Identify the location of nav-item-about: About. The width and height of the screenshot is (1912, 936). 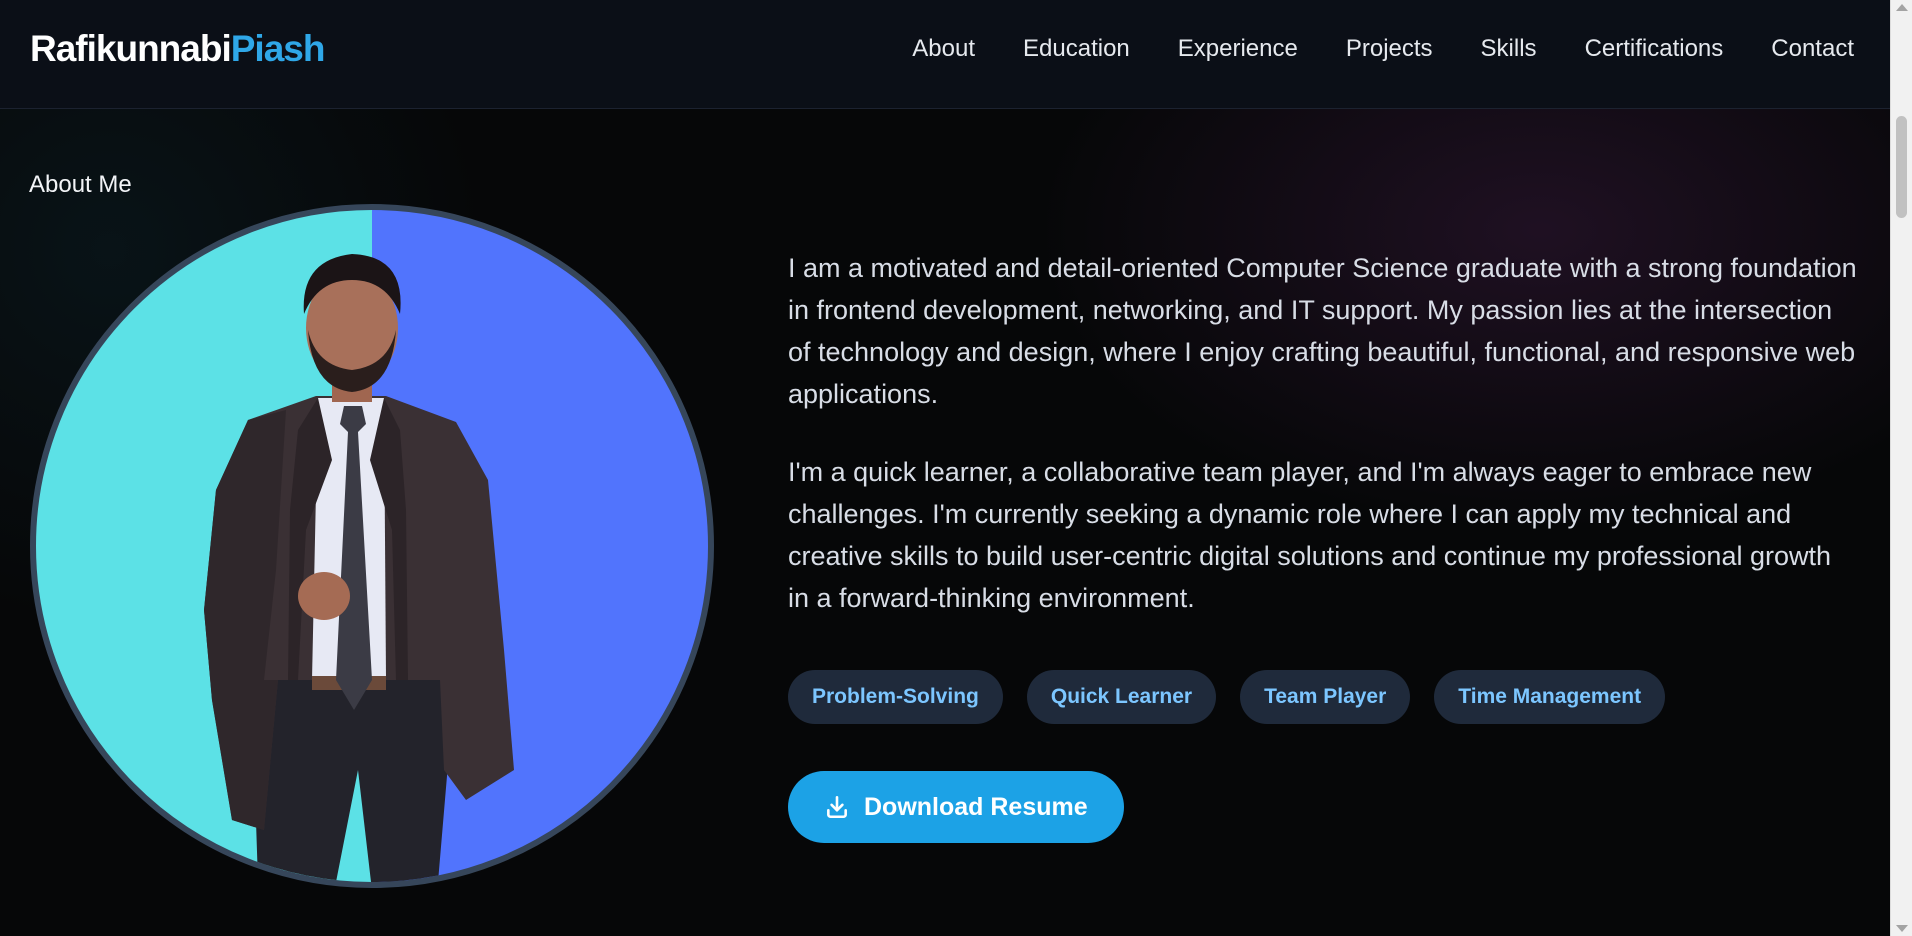
(943, 49).